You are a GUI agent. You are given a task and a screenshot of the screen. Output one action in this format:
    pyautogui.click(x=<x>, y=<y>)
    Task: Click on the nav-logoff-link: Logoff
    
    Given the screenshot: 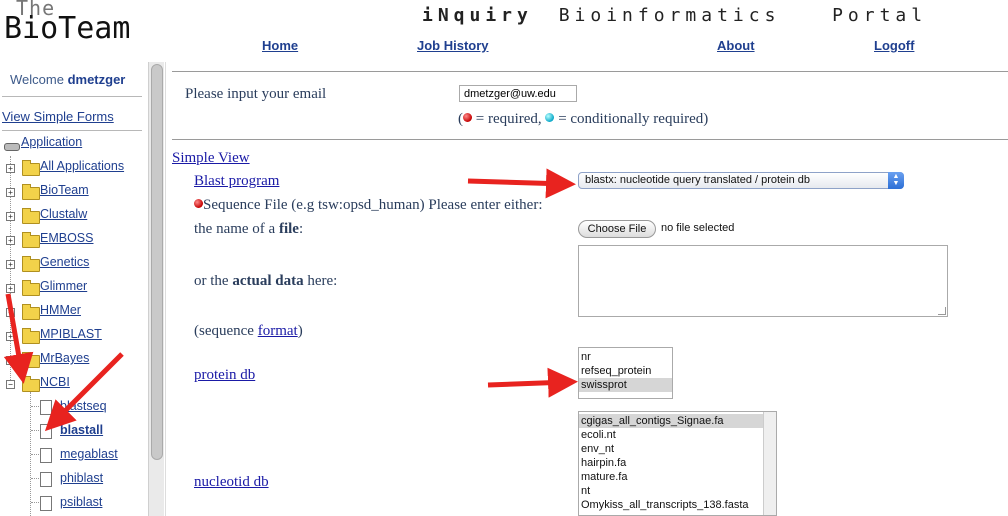 What is the action you would take?
    pyautogui.click(x=894, y=45)
    